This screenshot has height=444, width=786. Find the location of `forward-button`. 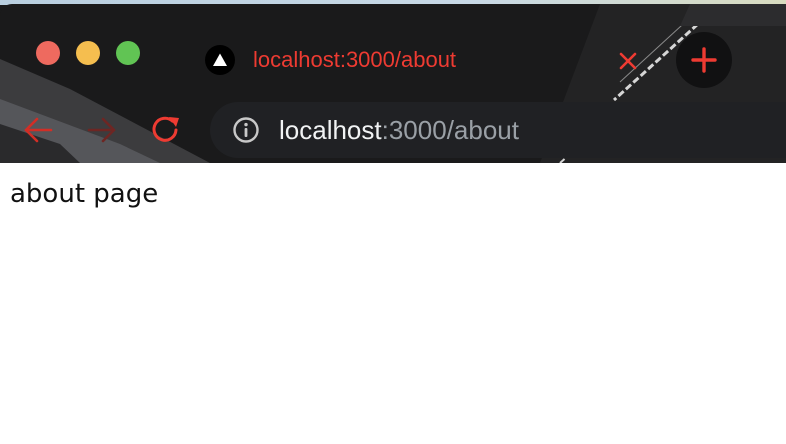

forward-button is located at coordinates (102, 130).